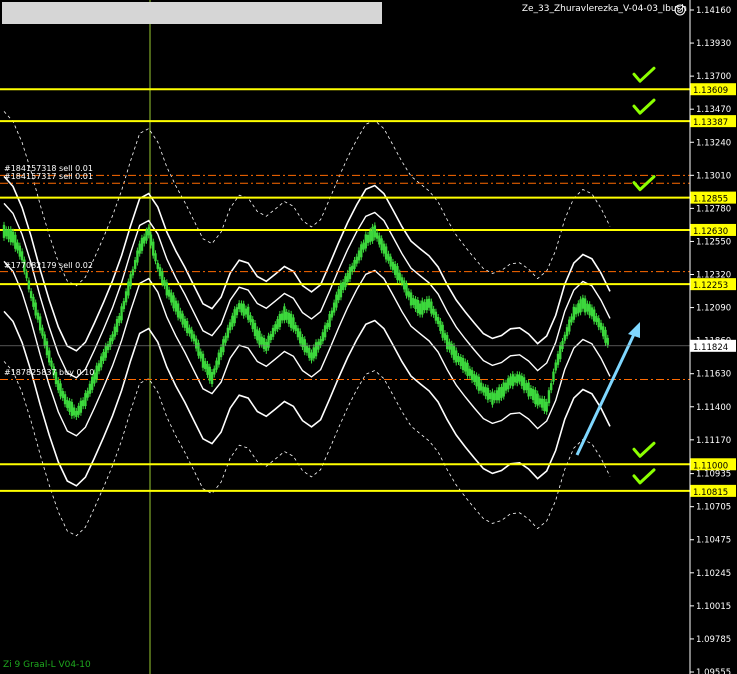 The height and width of the screenshot is (674, 737). I want to click on price-tick-label: 1.10475, so click(713, 541).